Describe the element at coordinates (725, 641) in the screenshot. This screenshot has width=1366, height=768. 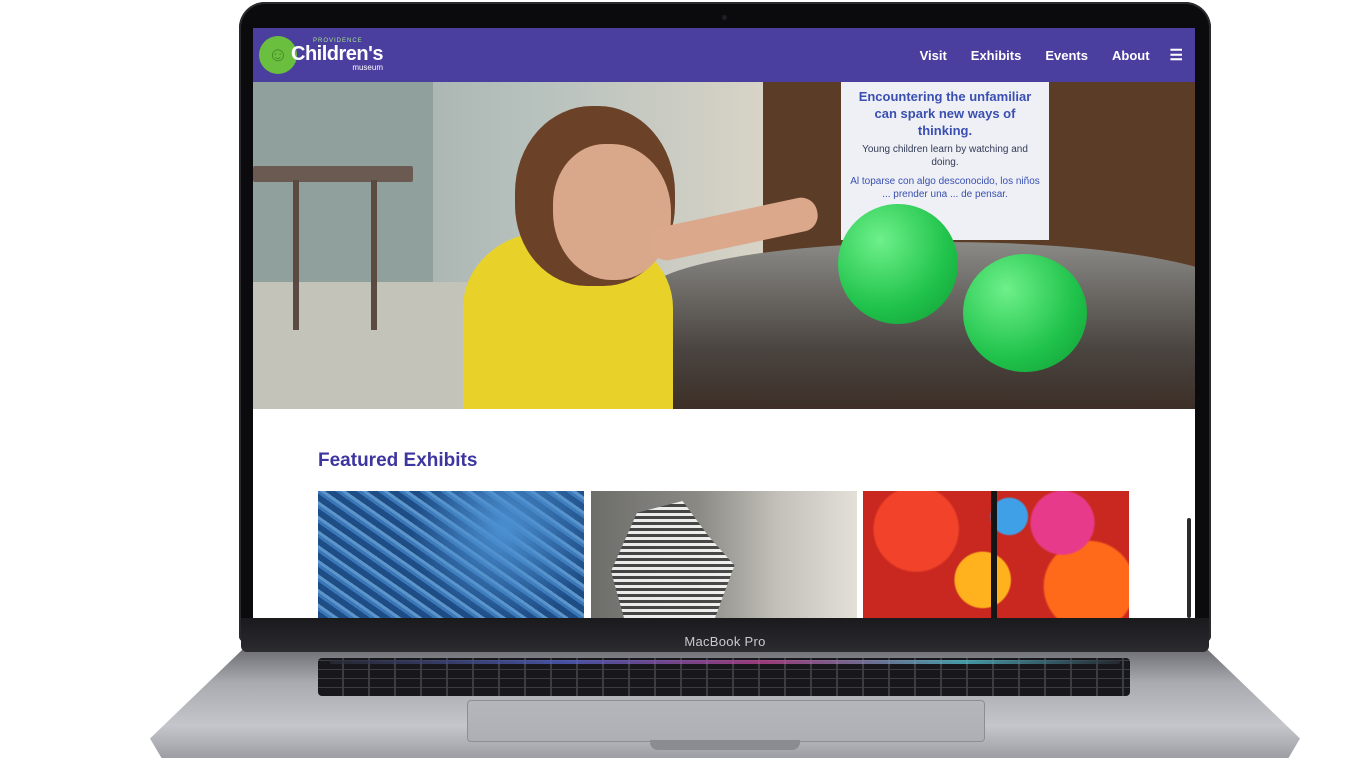
I see `device-label: MacBook Pro` at that location.